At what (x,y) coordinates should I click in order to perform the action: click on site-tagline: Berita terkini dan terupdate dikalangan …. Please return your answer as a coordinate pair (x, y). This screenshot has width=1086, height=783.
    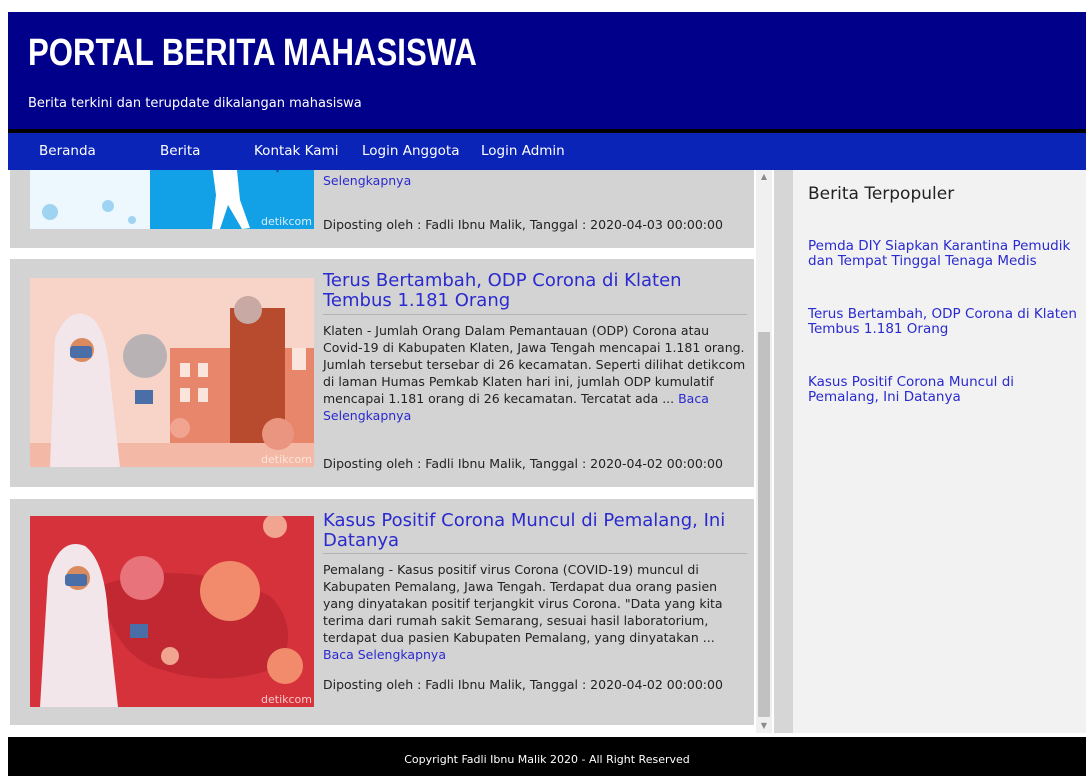
    Looking at the image, I should click on (195, 103).